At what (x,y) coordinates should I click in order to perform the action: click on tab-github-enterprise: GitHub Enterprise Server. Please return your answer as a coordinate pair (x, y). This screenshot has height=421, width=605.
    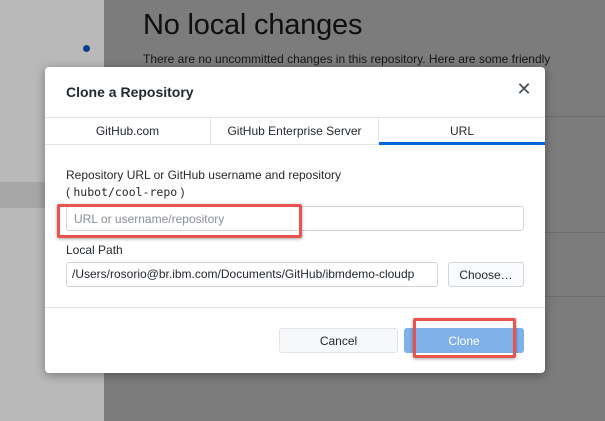
    Looking at the image, I should click on (295, 131).